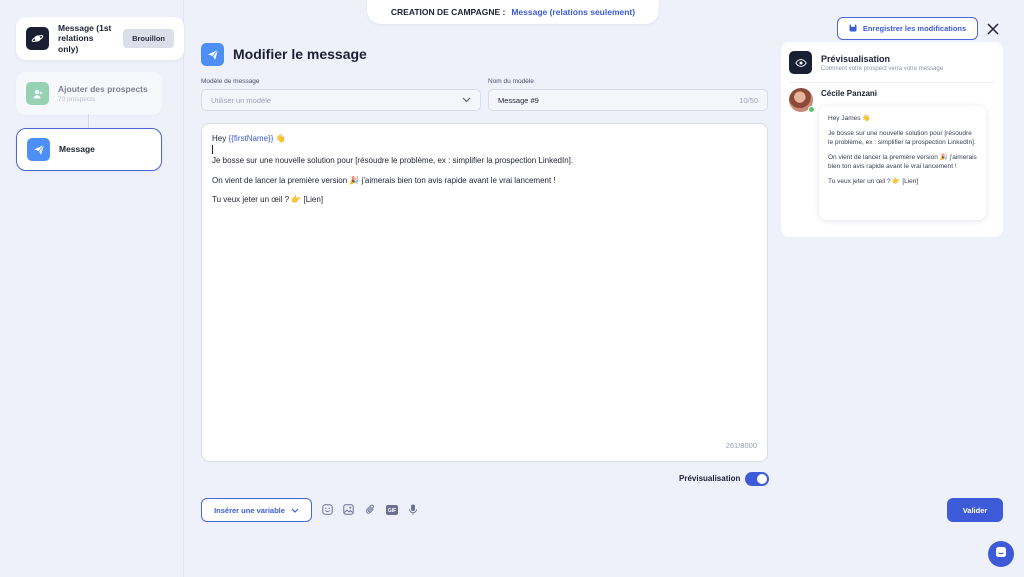 This screenshot has height=577, width=1024. I want to click on emoji-icon, so click(327, 509).